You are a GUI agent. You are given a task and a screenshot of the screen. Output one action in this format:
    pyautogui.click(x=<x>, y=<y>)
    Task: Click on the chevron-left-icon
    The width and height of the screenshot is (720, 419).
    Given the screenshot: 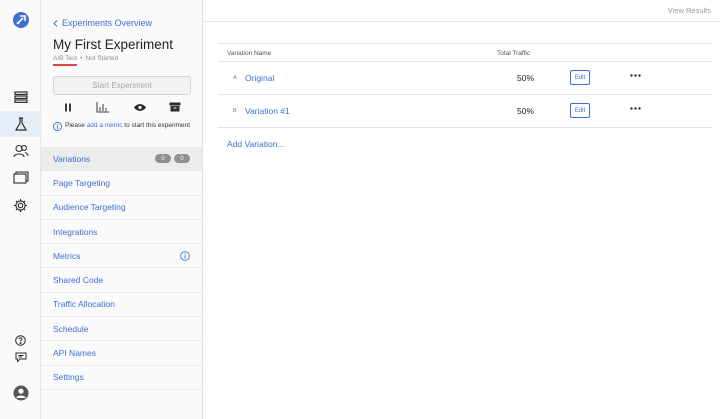 What is the action you would take?
    pyautogui.click(x=55, y=23)
    